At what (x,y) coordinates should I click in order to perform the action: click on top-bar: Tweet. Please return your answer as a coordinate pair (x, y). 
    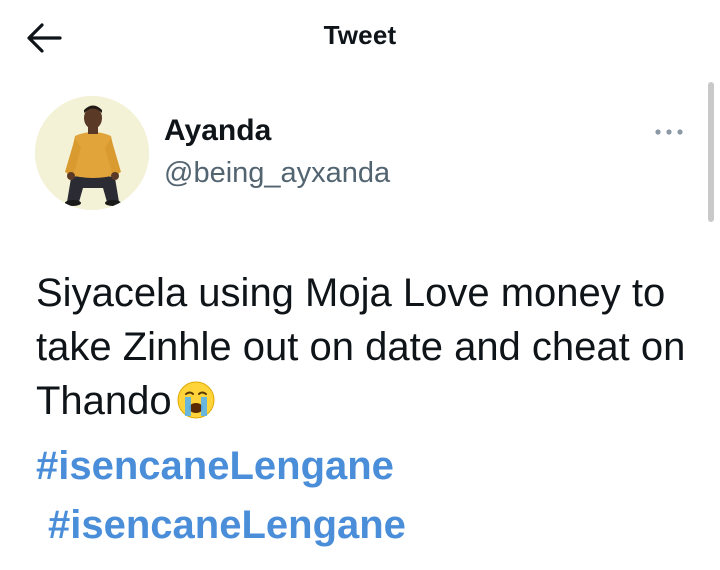
    Looking at the image, I should click on (360, 36).